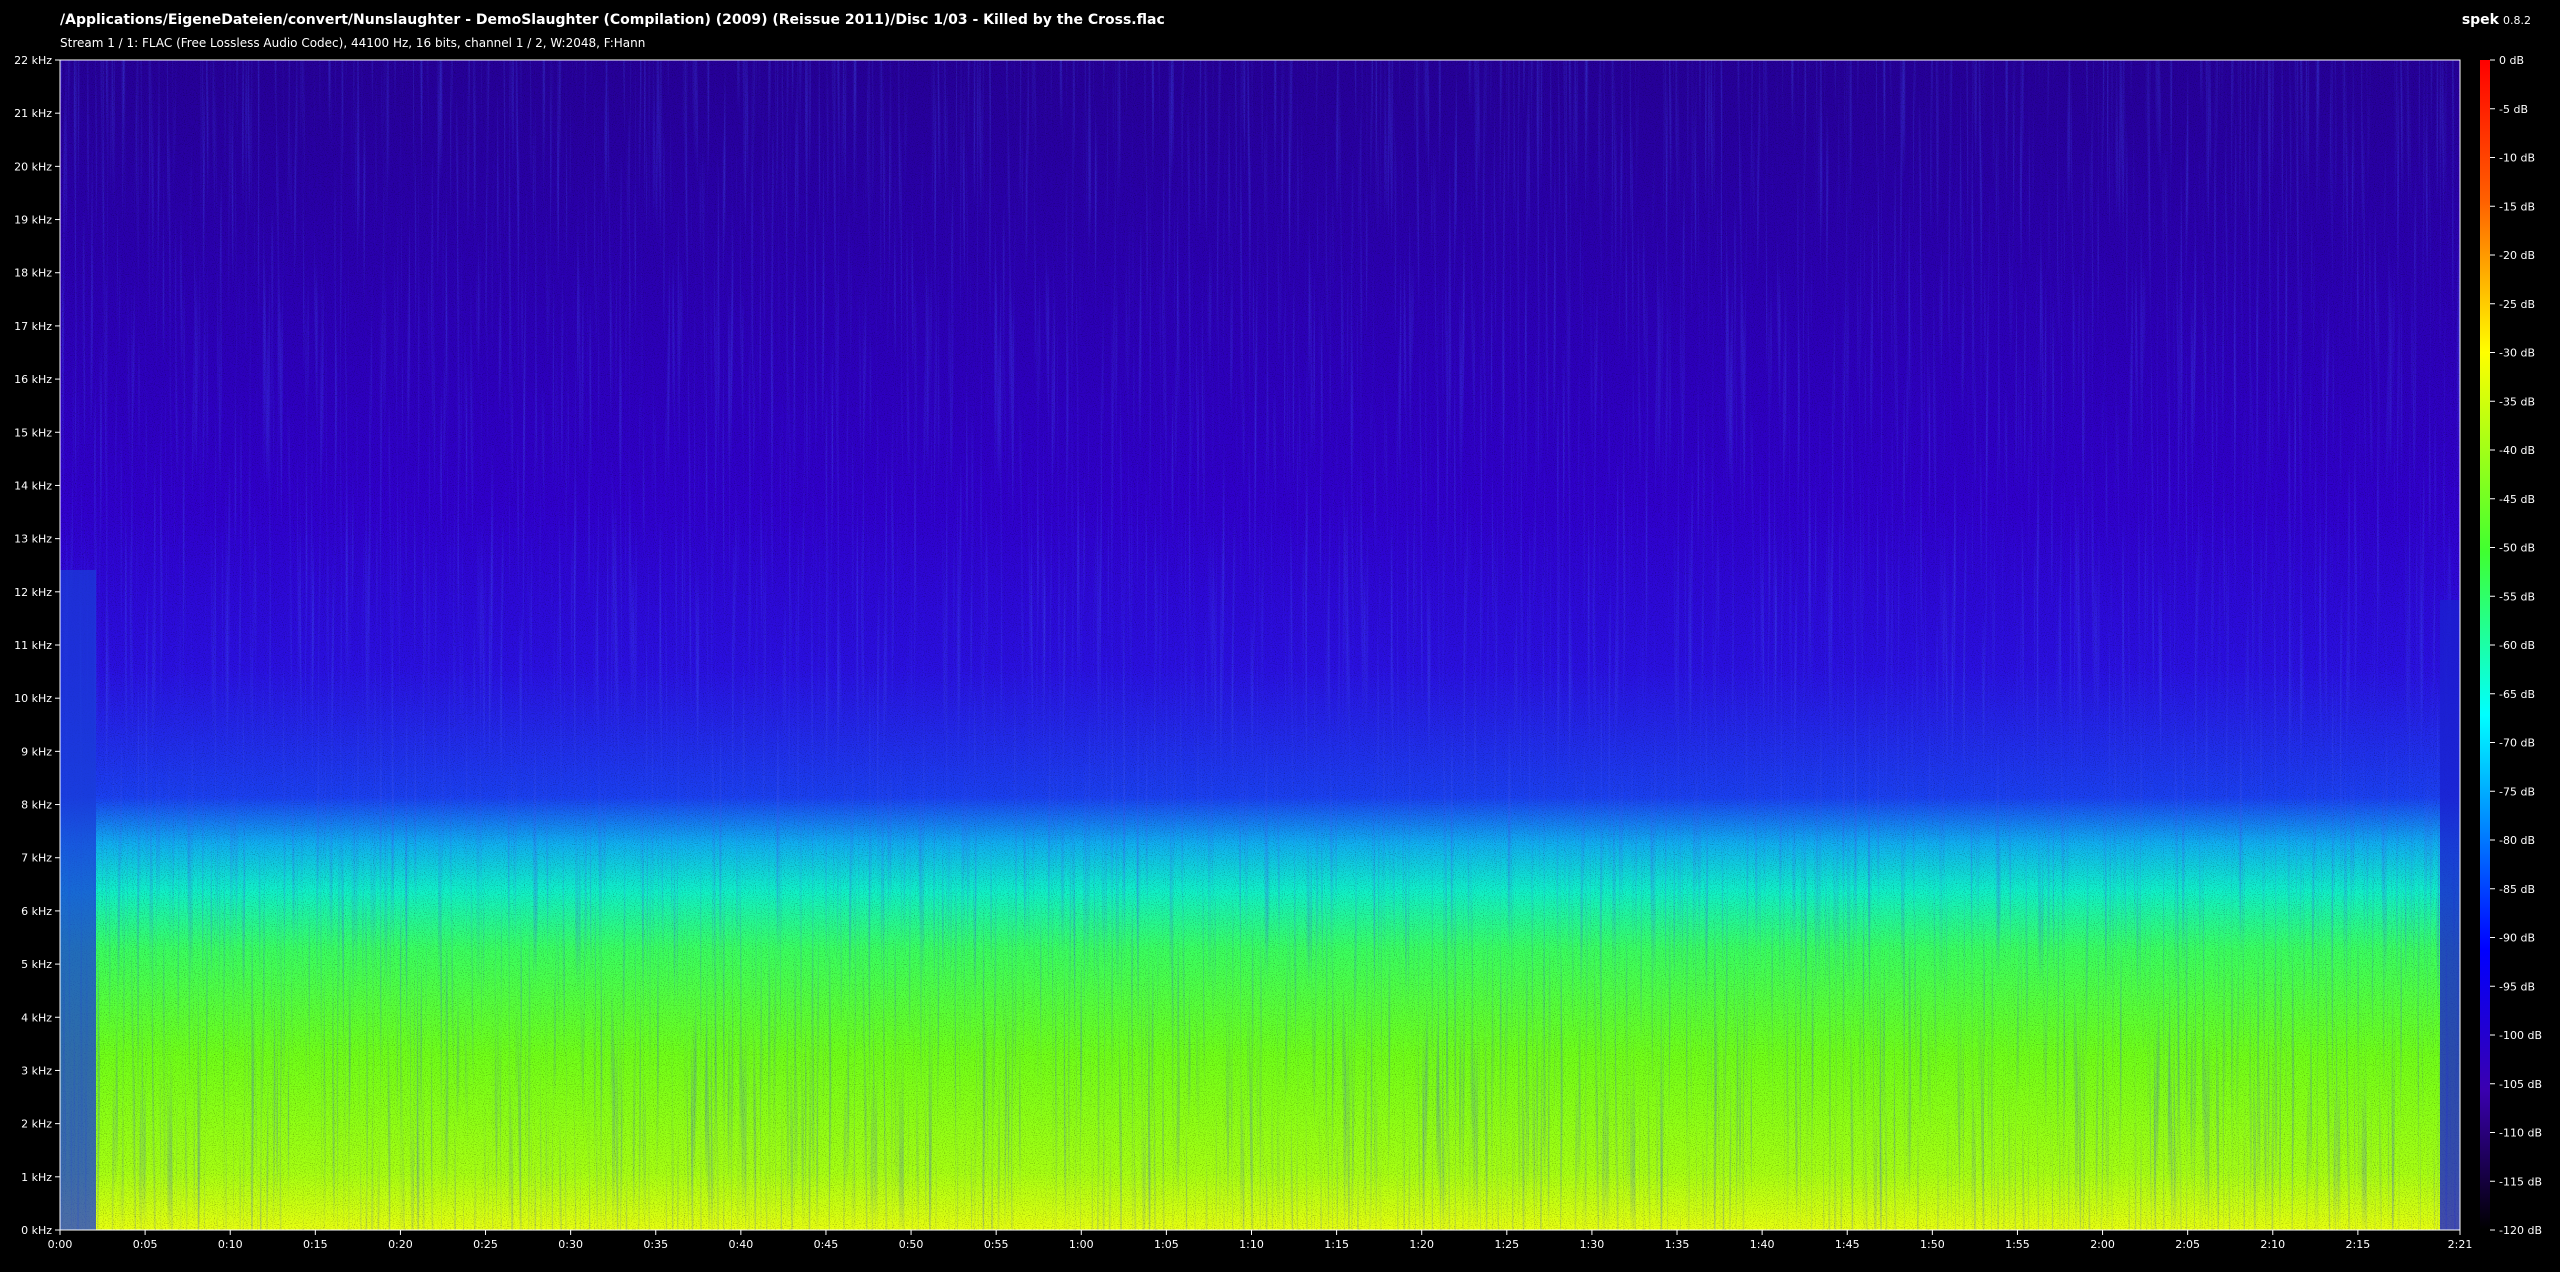 The height and width of the screenshot is (1272, 2560). What do you see at coordinates (2520, 1133) in the screenshot?
I see `db-tick-label: -110 dB` at bounding box center [2520, 1133].